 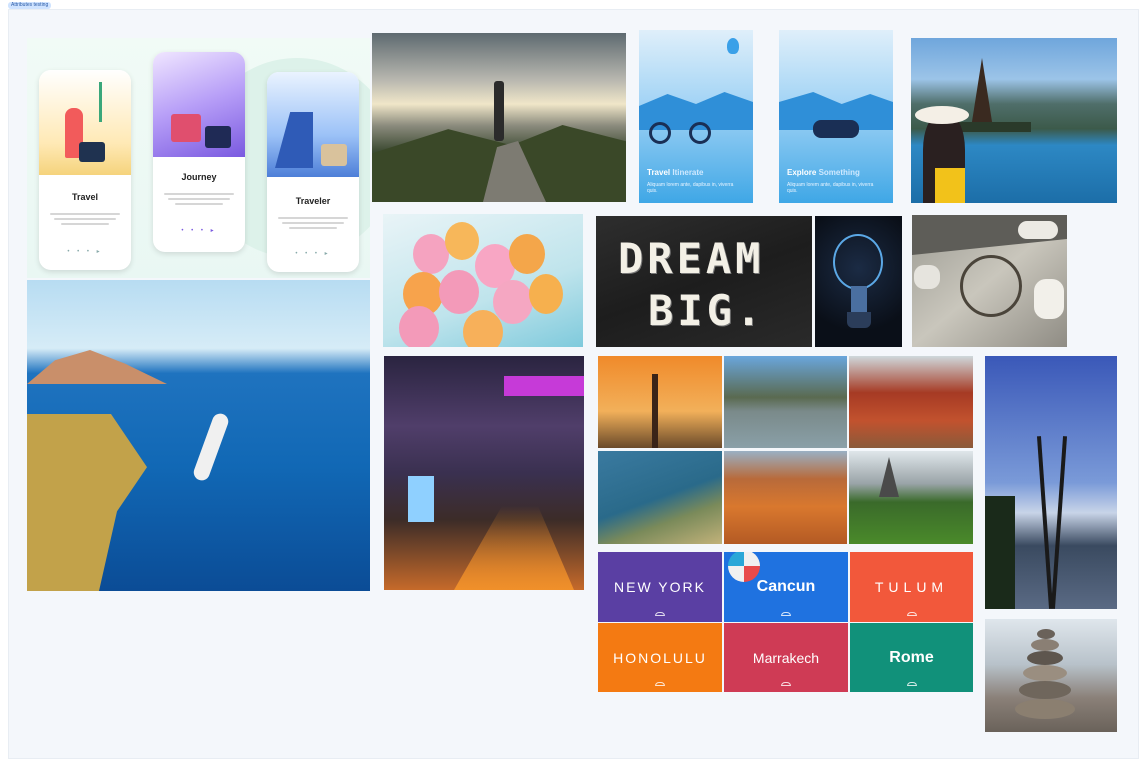 What do you see at coordinates (1014, 120) in the screenshot?
I see `temple-lake-photo` at bounding box center [1014, 120].